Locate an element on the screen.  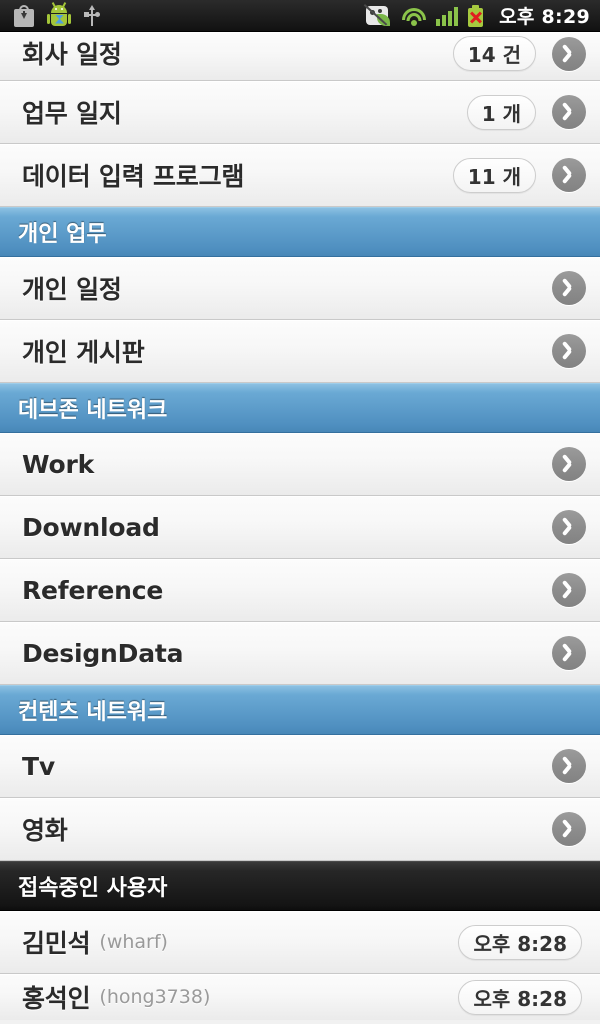
list-item-label: 김민석 is located at coordinates (56, 943).